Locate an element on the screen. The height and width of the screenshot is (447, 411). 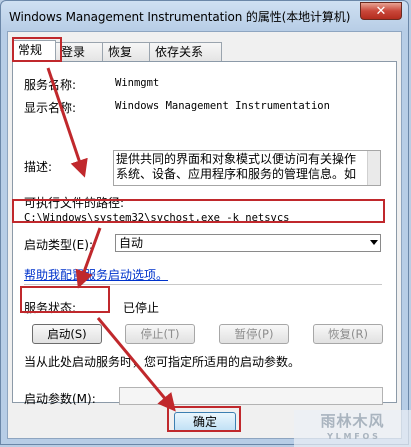
tab-dependencies: 依存关系 is located at coordinates (185, 51).